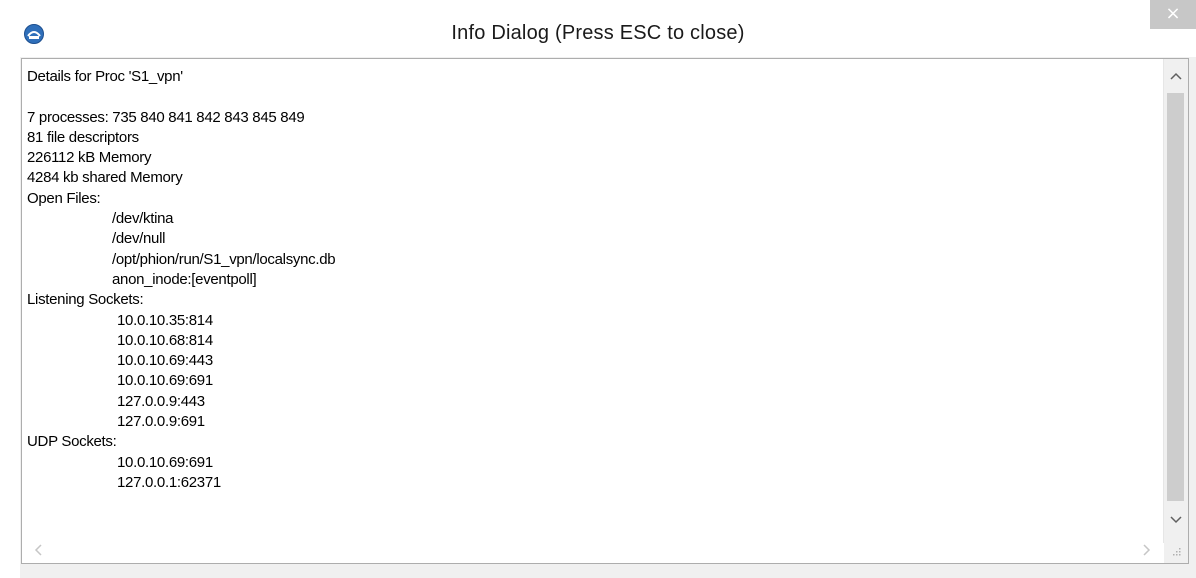 Image resolution: width=1196 pixels, height=578 pixels. What do you see at coordinates (161, 422) in the screenshot?
I see `listening-socket-item: 127.0.0.9:691` at bounding box center [161, 422].